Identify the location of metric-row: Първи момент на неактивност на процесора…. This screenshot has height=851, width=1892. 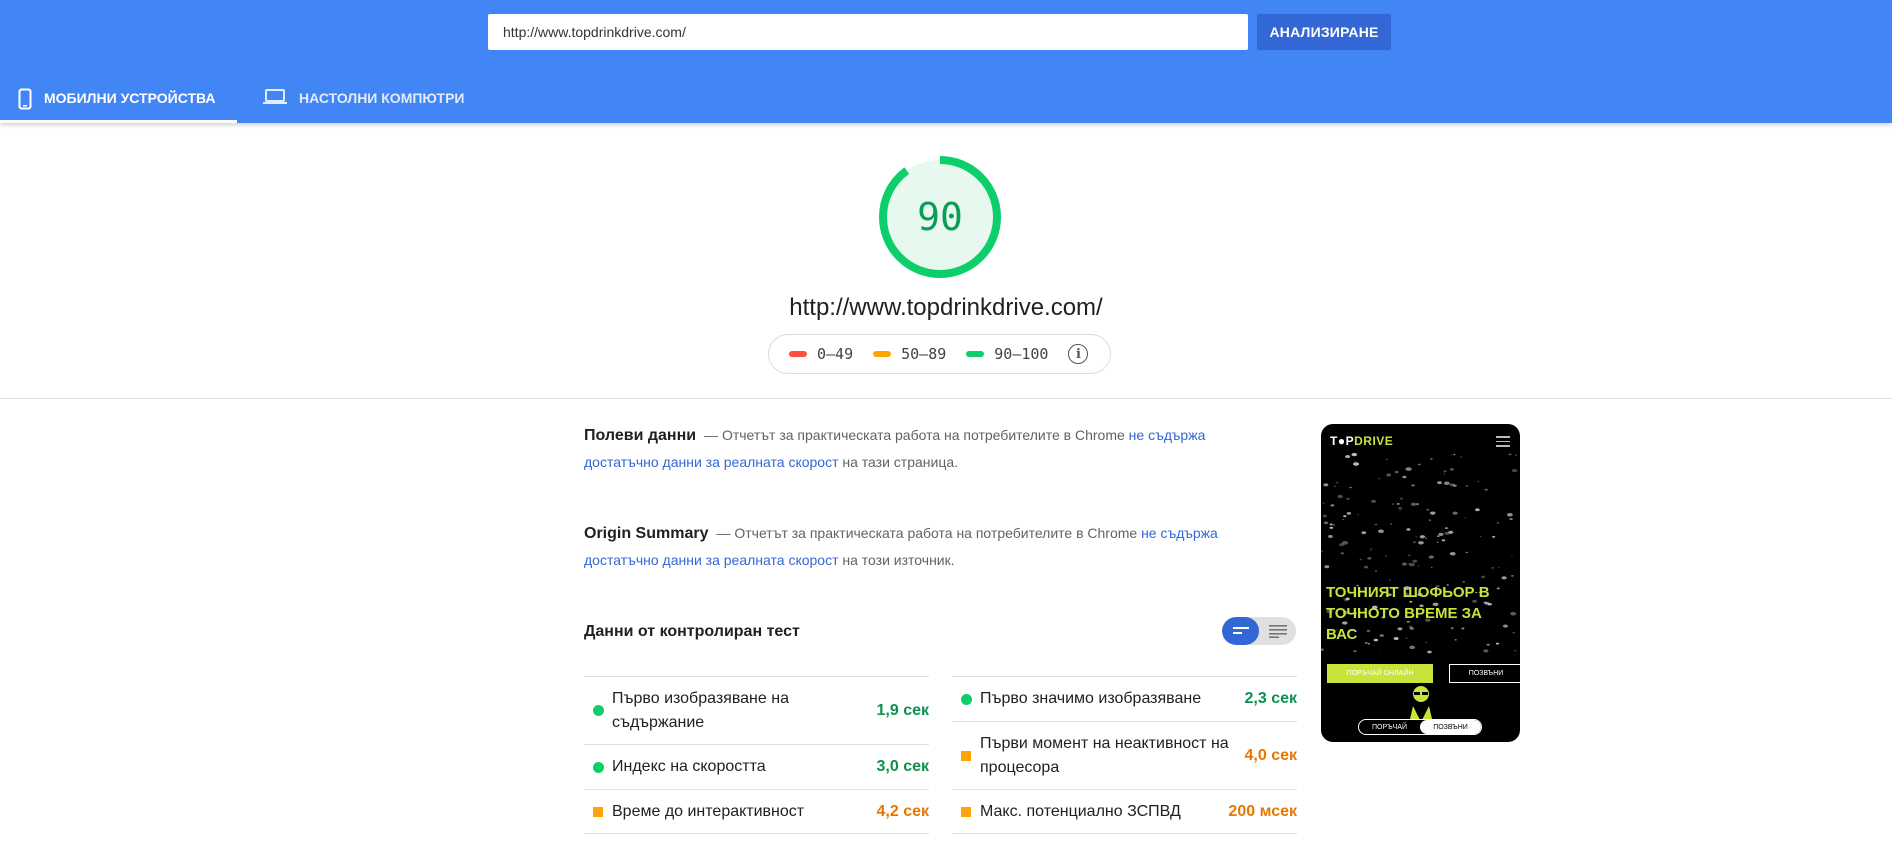
(1124, 755).